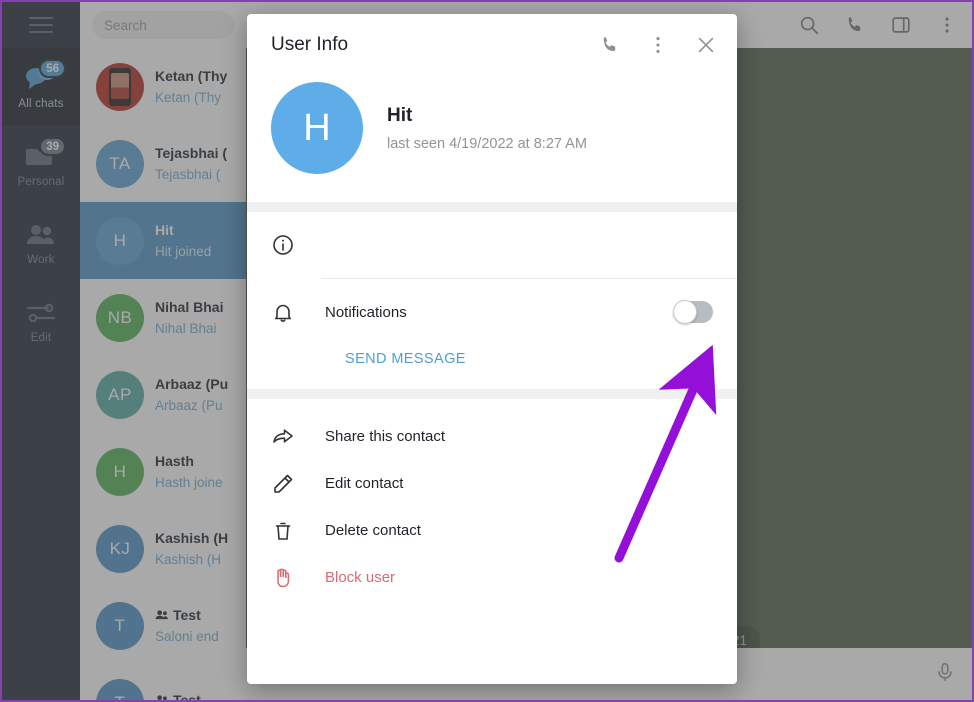 The image size is (974, 702). What do you see at coordinates (310, 44) in the screenshot?
I see `dialog-title: User Info` at bounding box center [310, 44].